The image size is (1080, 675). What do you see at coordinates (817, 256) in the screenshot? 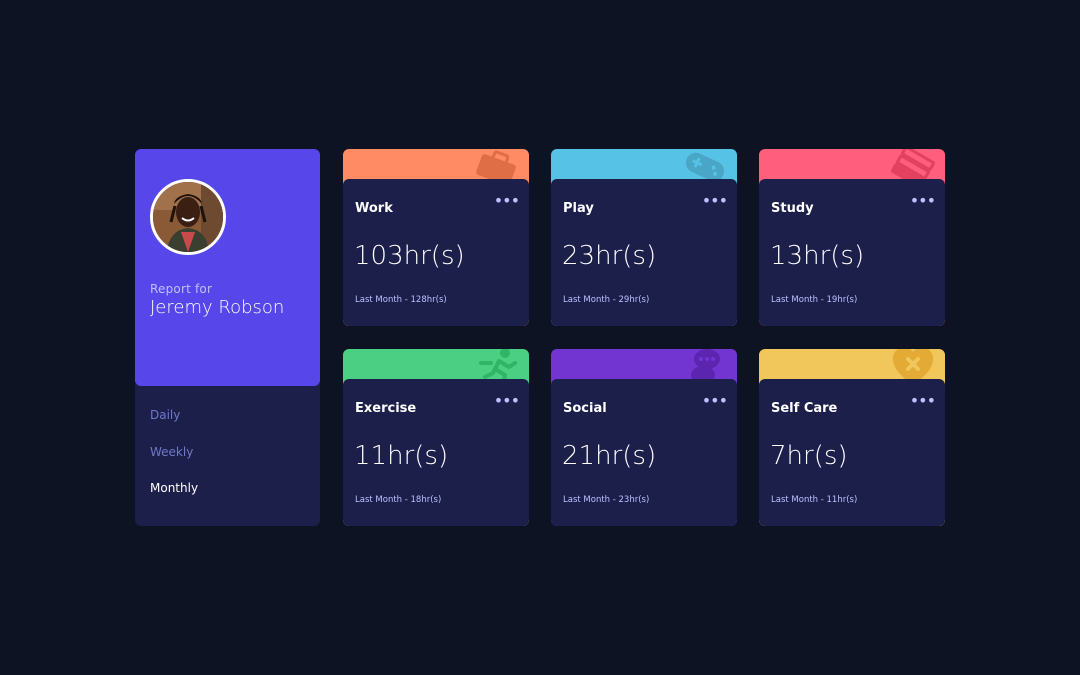
I see `current-hours: 13hr(s)` at bounding box center [817, 256].